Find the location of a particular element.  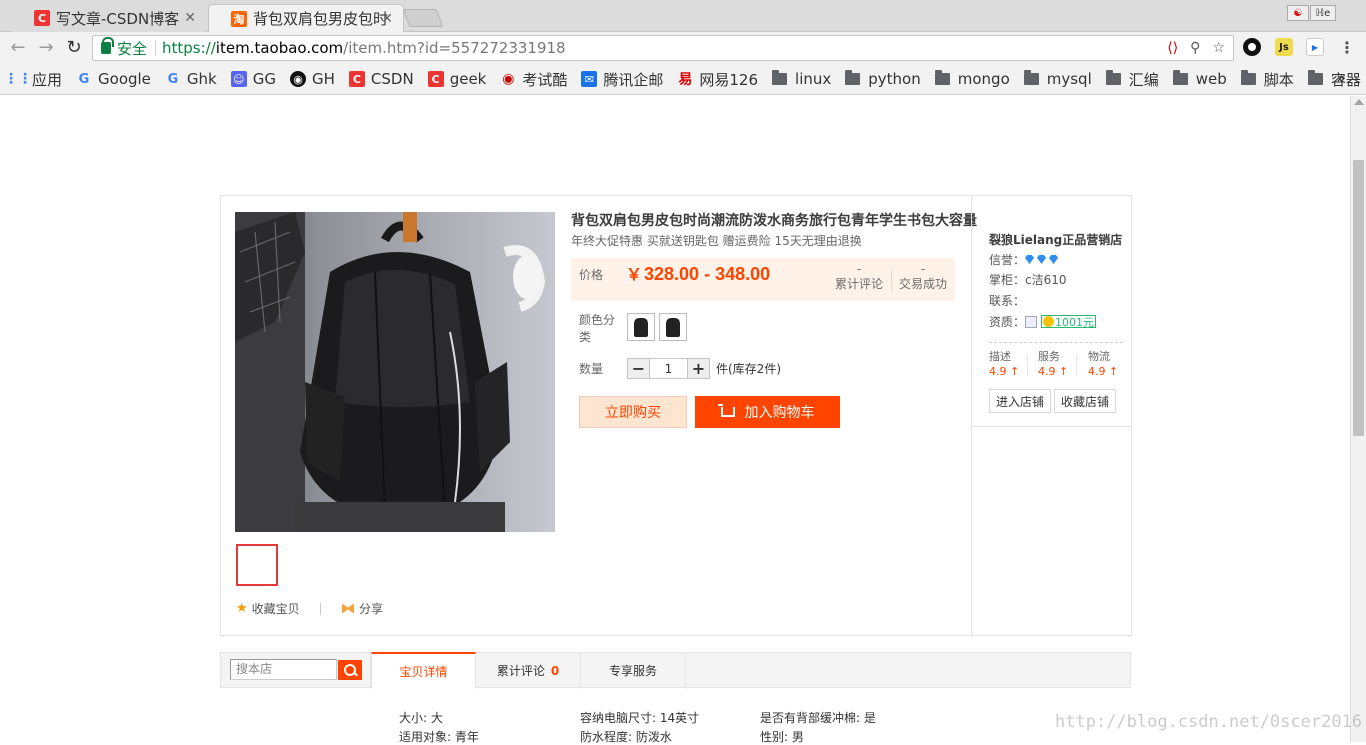

product-thumbnail is located at coordinates (257, 565).